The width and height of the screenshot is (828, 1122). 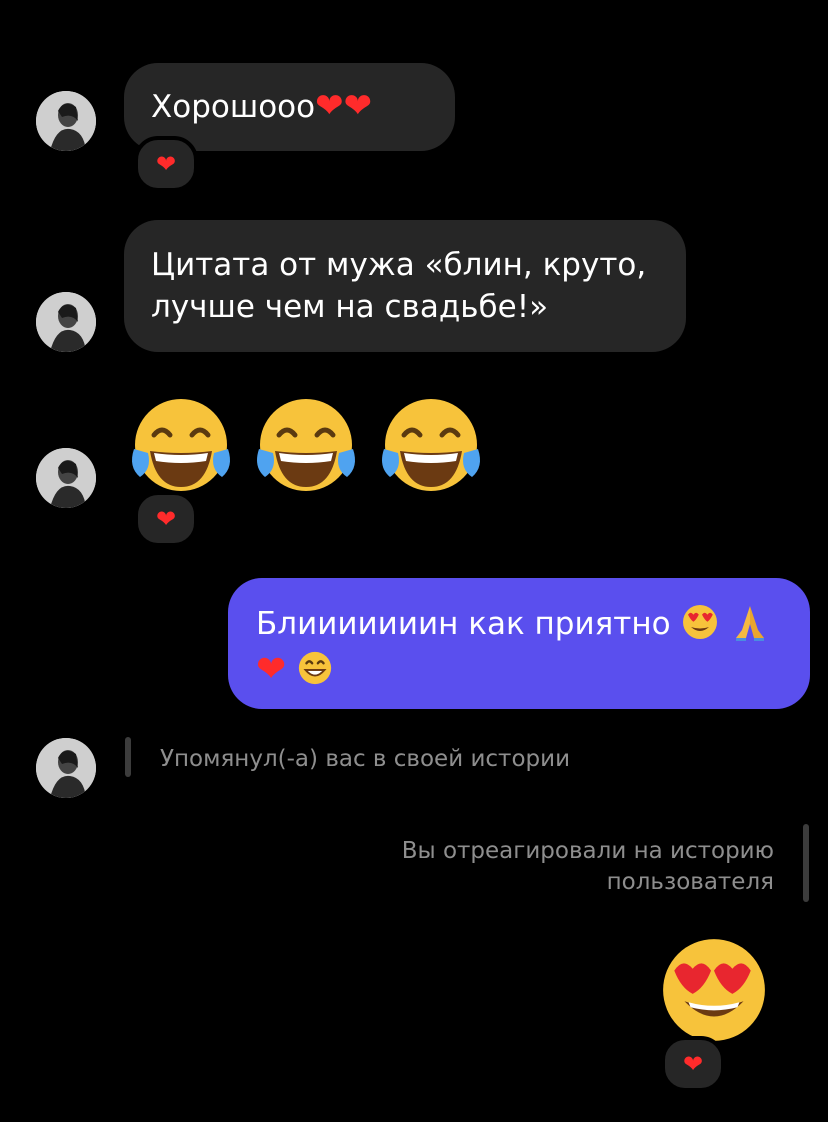 I want to click on story-reaction-line: пользователя, so click(x=690, y=882).